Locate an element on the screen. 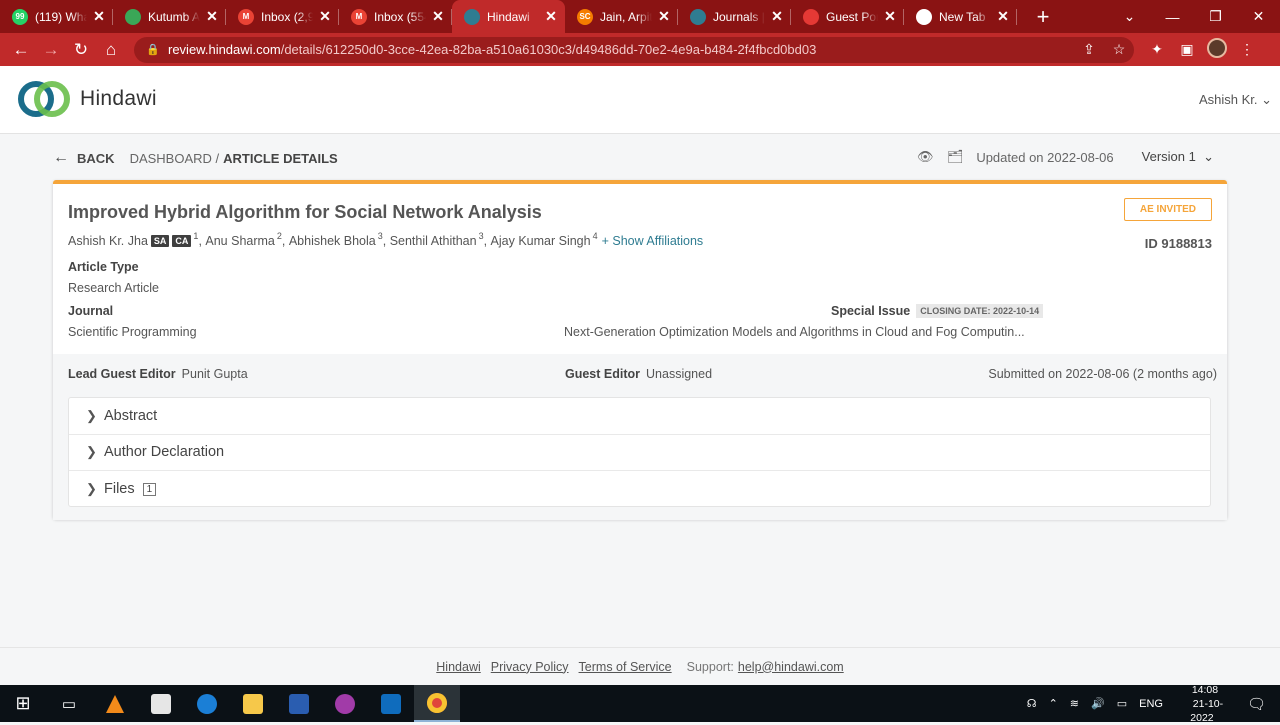 The height and width of the screenshot is (725, 1280). minimize-button: — is located at coordinates (1172, 17).